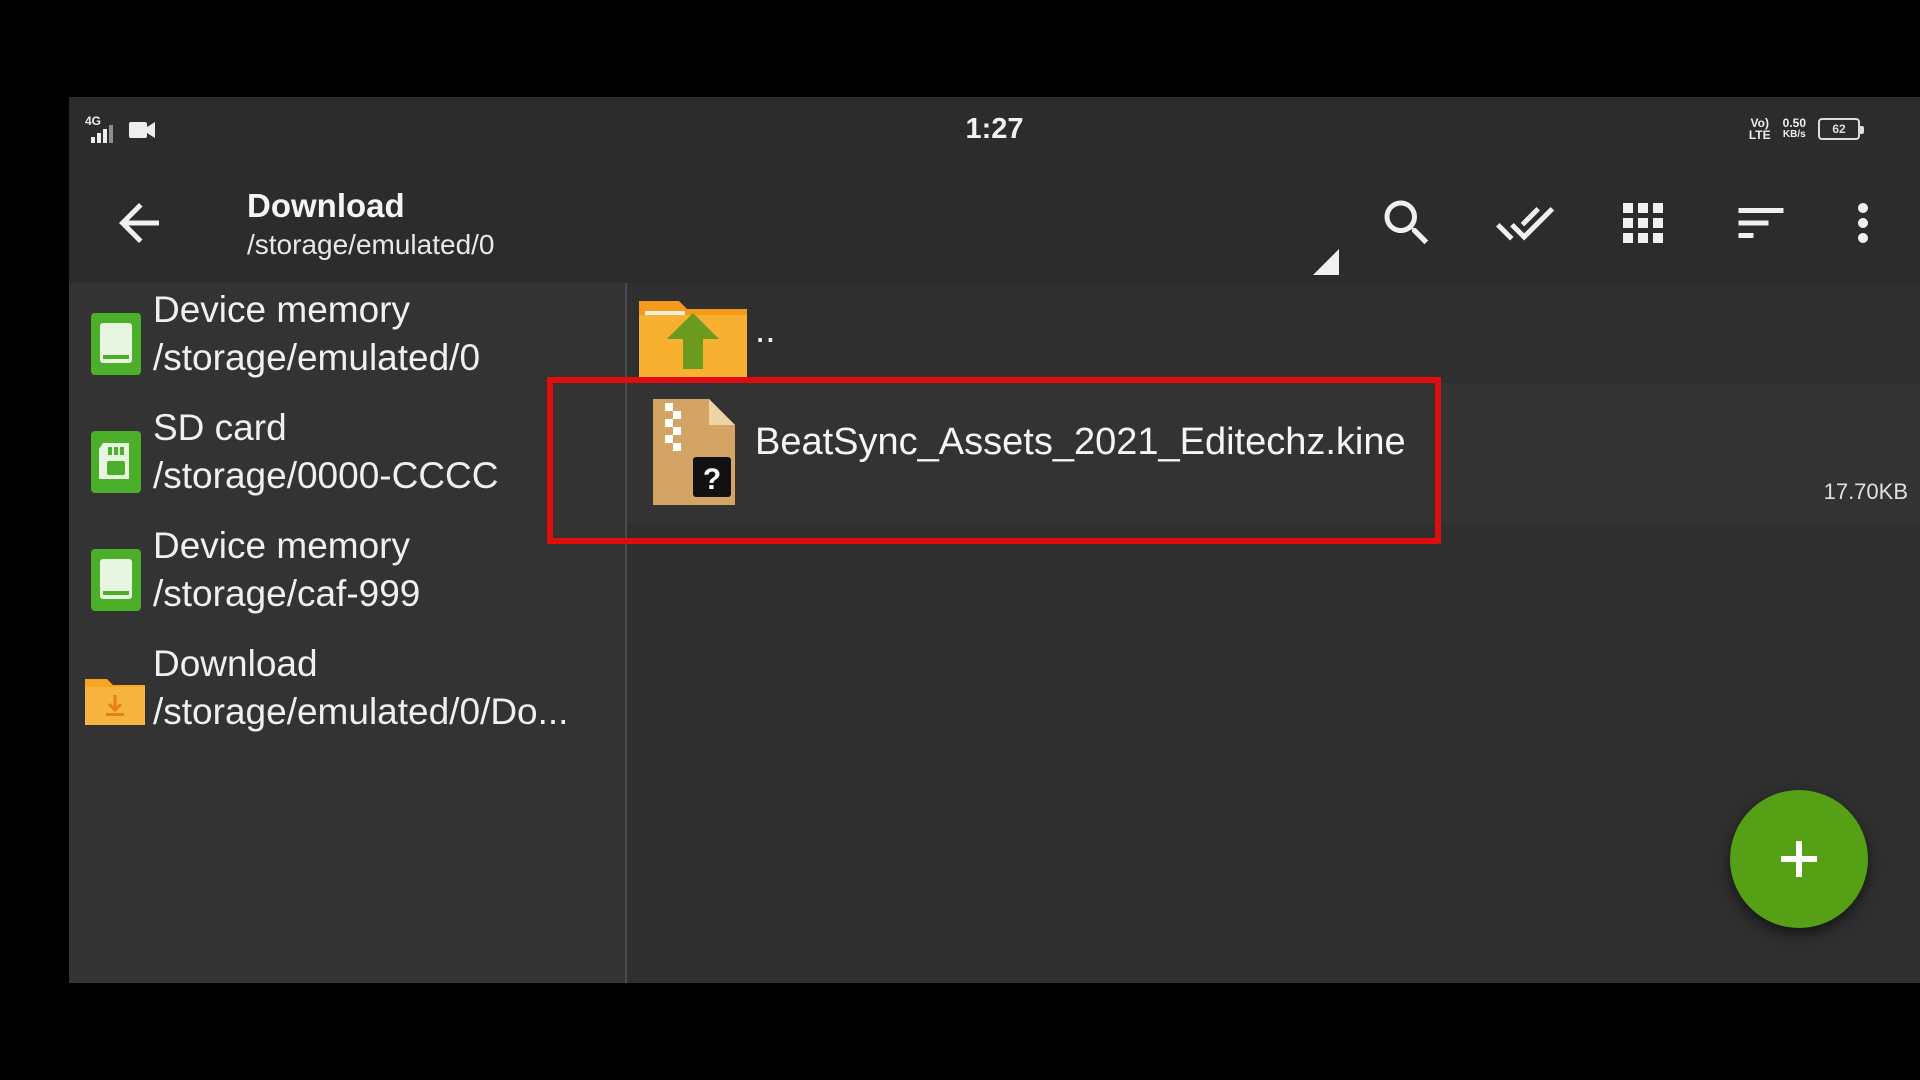  I want to click on file-name: BeatSync_Assets_2021_Editechz.kine, so click(1080, 442).